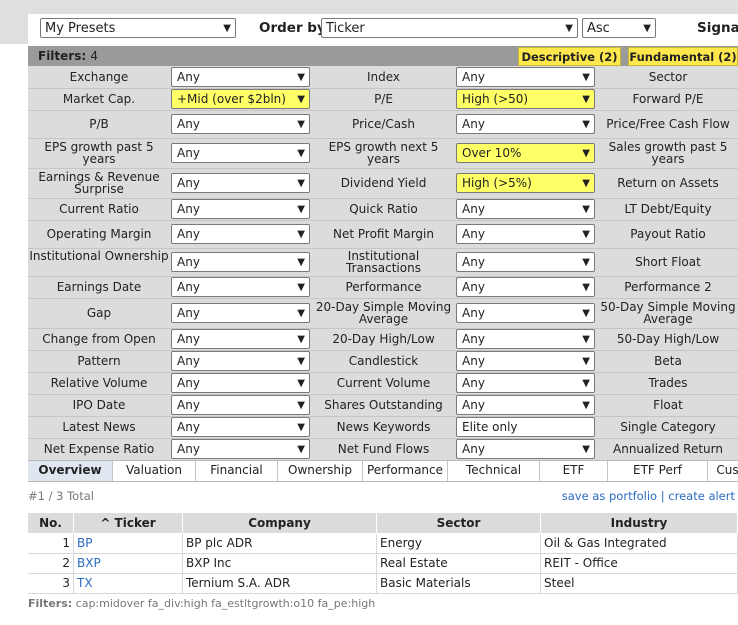 The image size is (738, 625). I want to click on tab-ownership: Ownership, so click(320, 471).